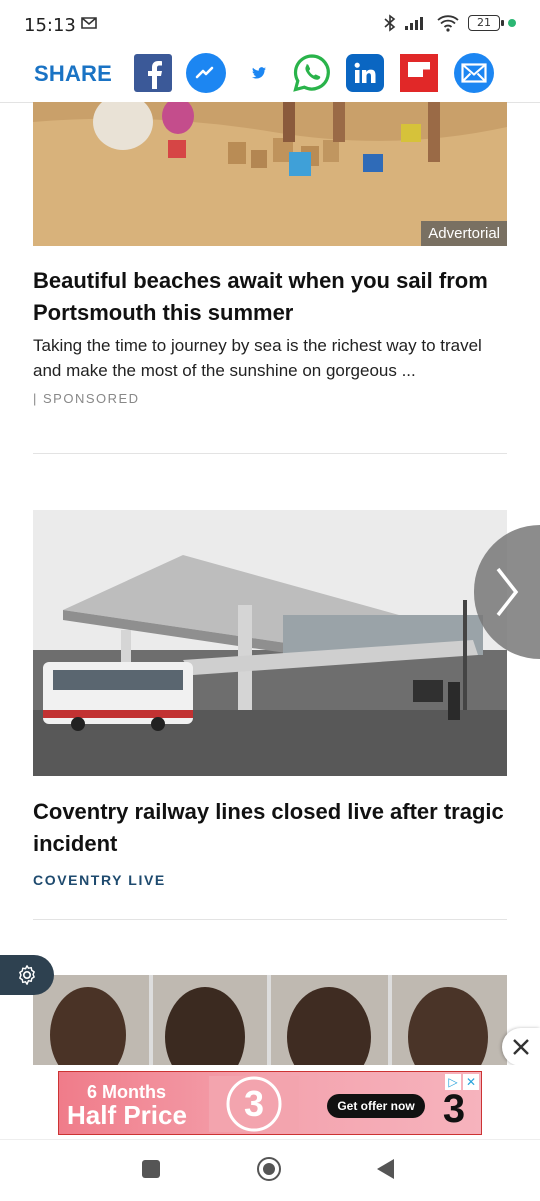 This screenshot has width=540, height=1201. I want to click on bluetooth-icon, so click(390, 23).